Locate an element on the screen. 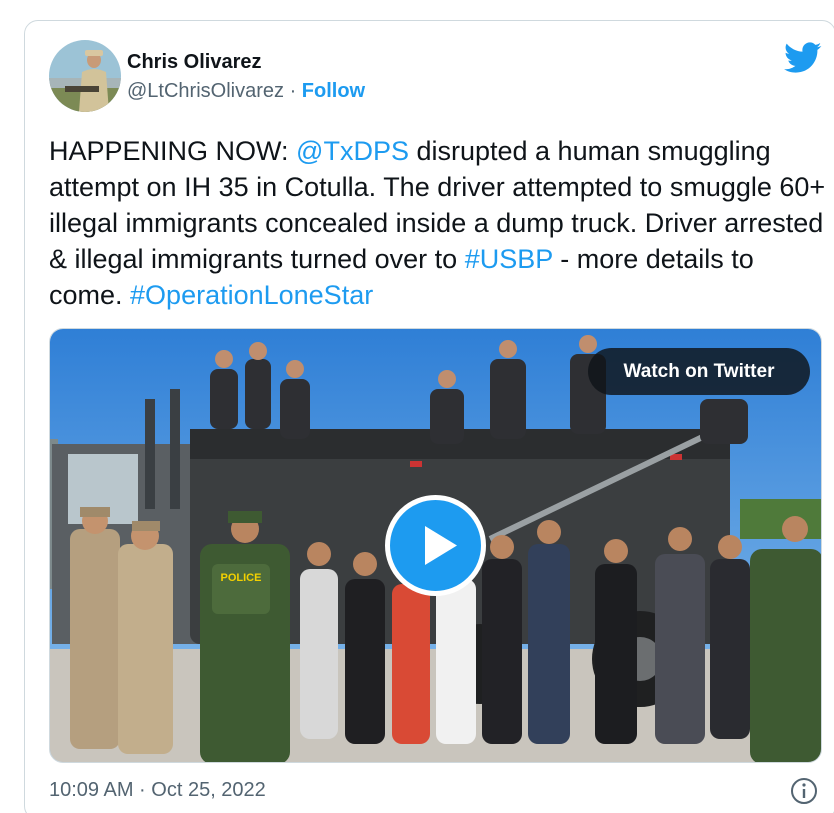  hashtag-link-usbp: #USBP is located at coordinates (509, 259).